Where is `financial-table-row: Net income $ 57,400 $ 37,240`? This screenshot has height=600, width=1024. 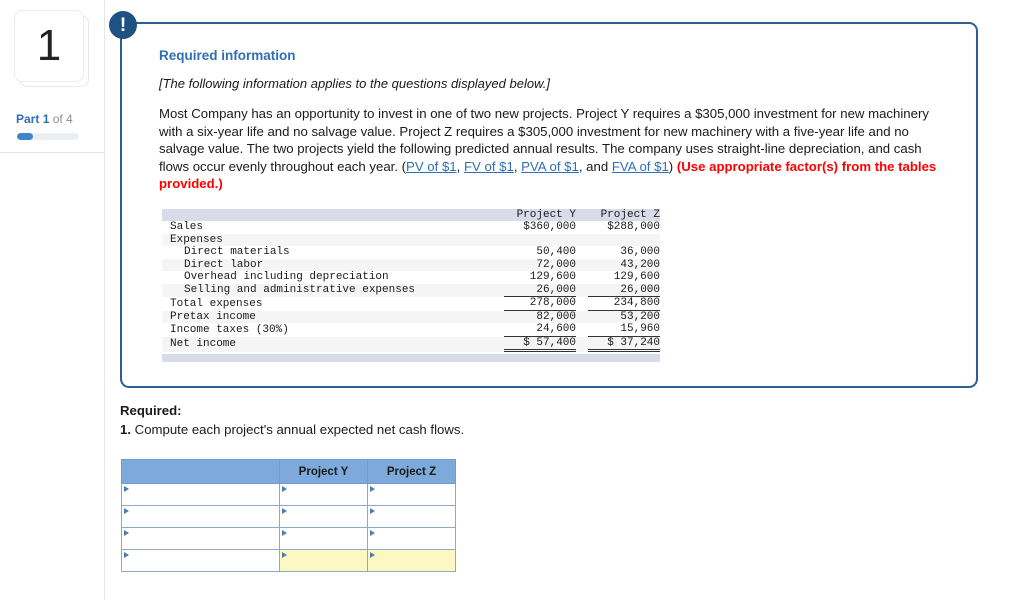
financial-table-row: Net income $ 57,400 $ 37,240 is located at coordinates (411, 344).